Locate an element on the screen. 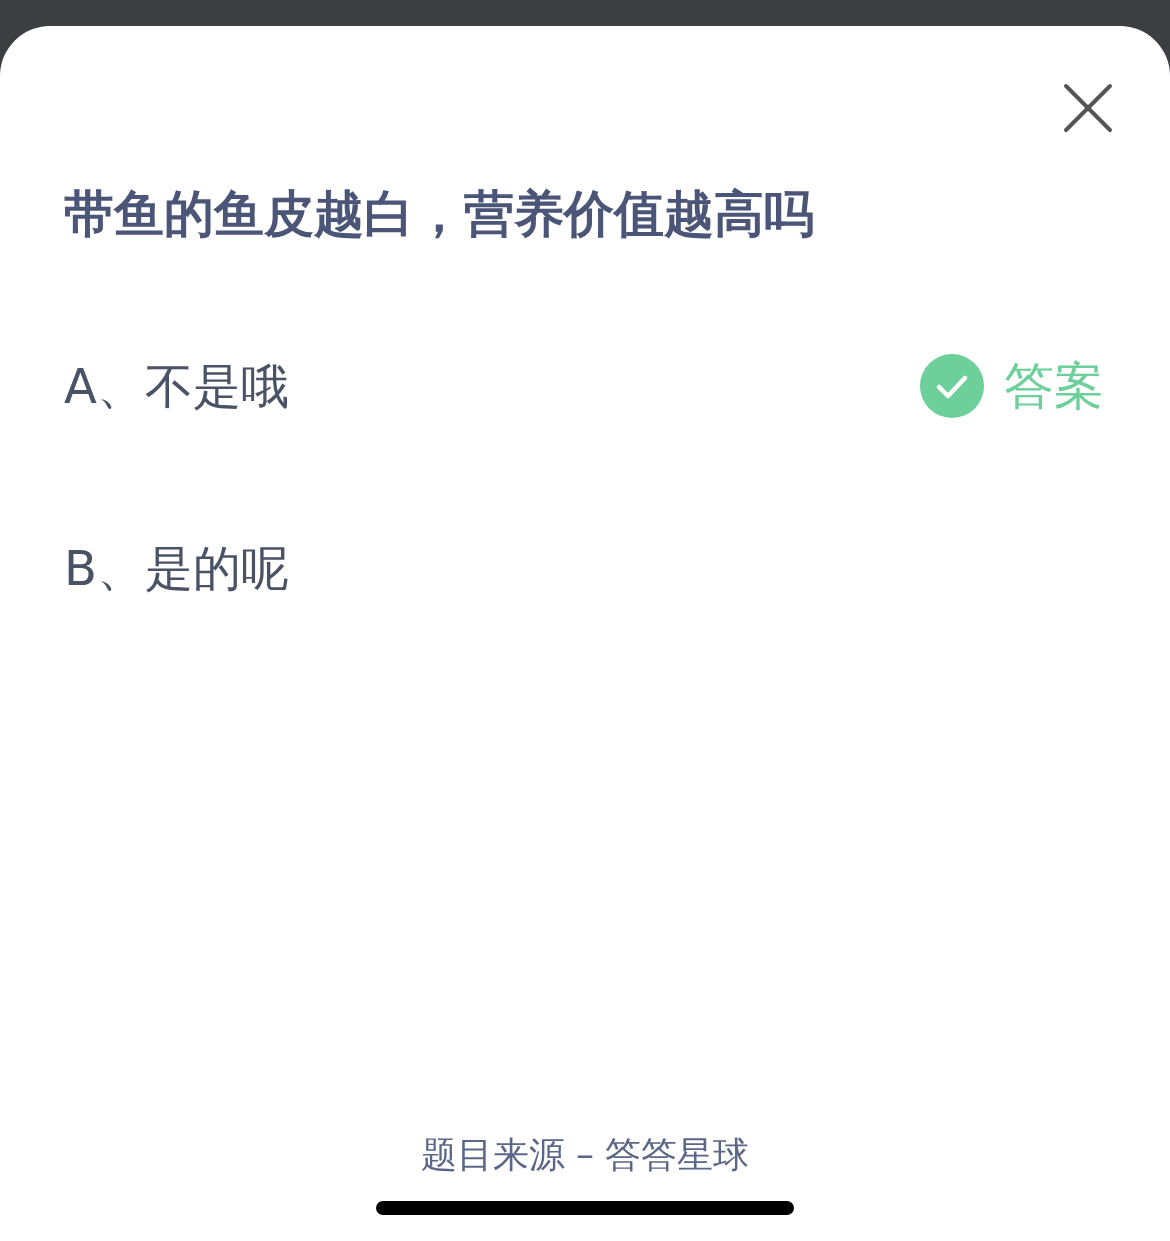 This screenshot has height=1241, width=1170. close-button is located at coordinates (1088, 108).